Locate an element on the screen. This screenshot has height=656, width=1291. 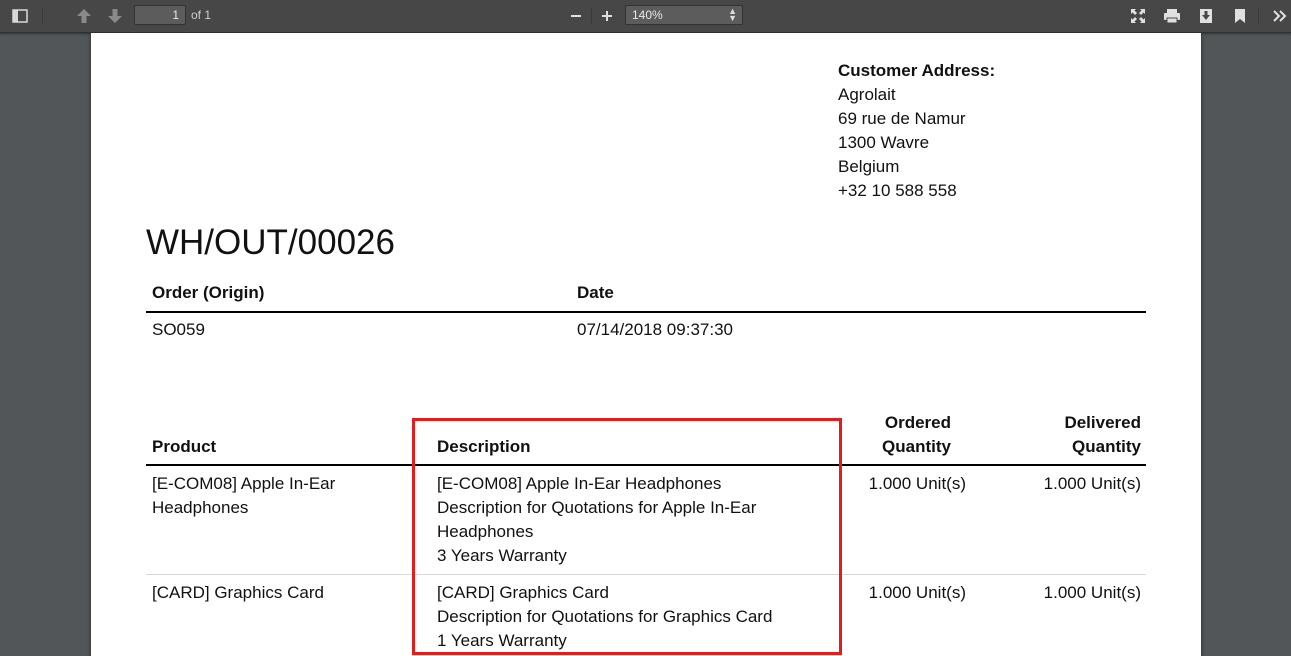
download-button is located at coordinates (1206, 16).